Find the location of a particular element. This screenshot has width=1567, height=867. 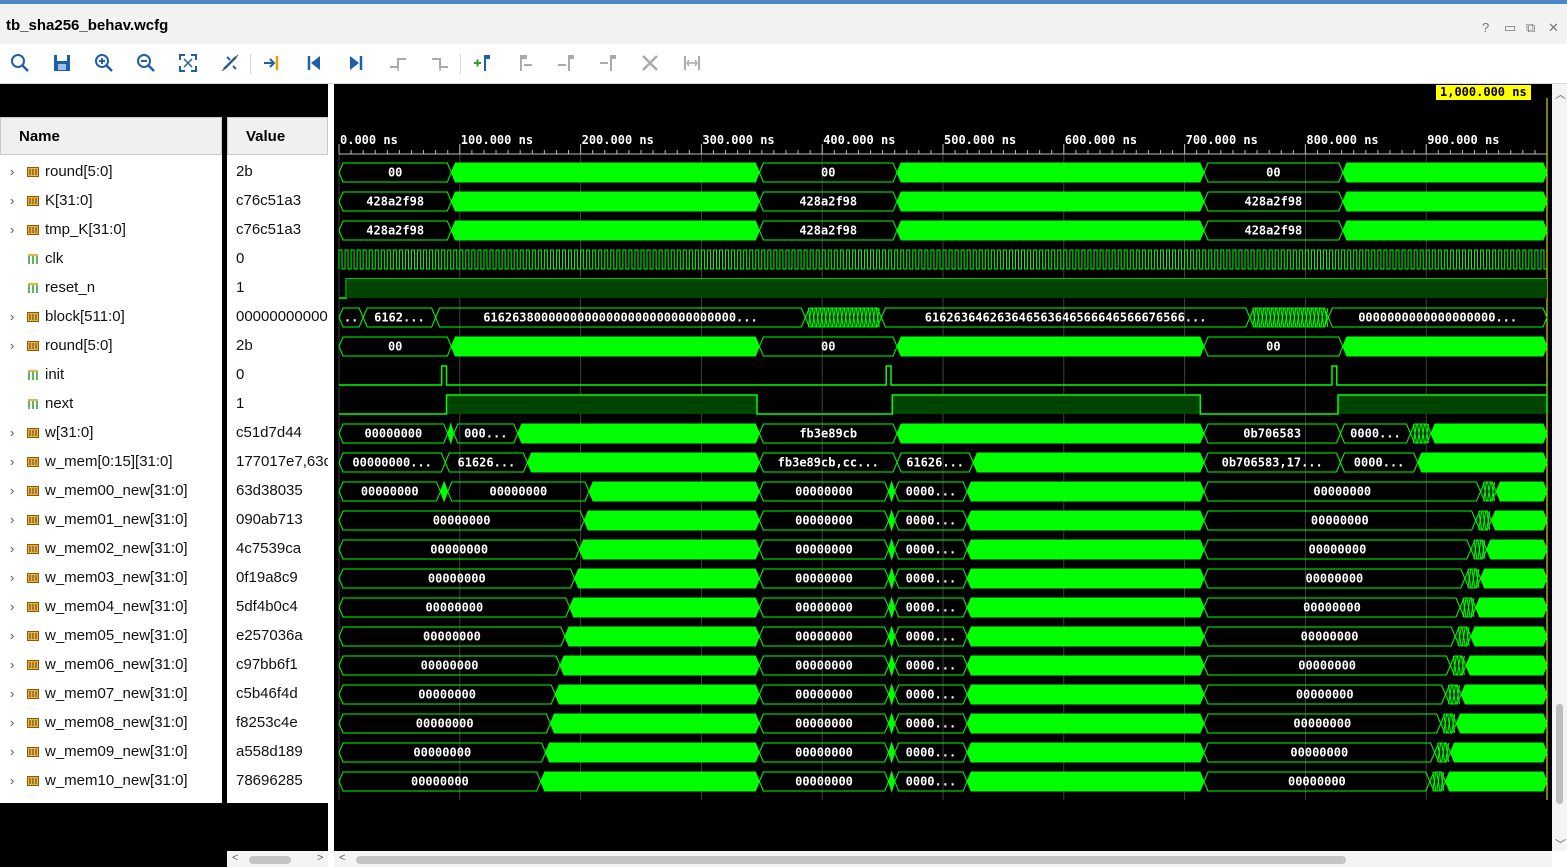

signal-value-row: 0f19a8c9 is located at coordinates (277, 578).